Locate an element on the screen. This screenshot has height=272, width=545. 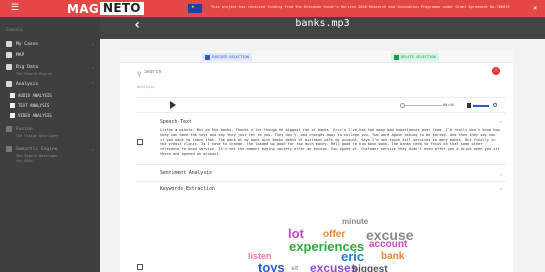
close-icon: ✕ is located at coordinates (537, 8).